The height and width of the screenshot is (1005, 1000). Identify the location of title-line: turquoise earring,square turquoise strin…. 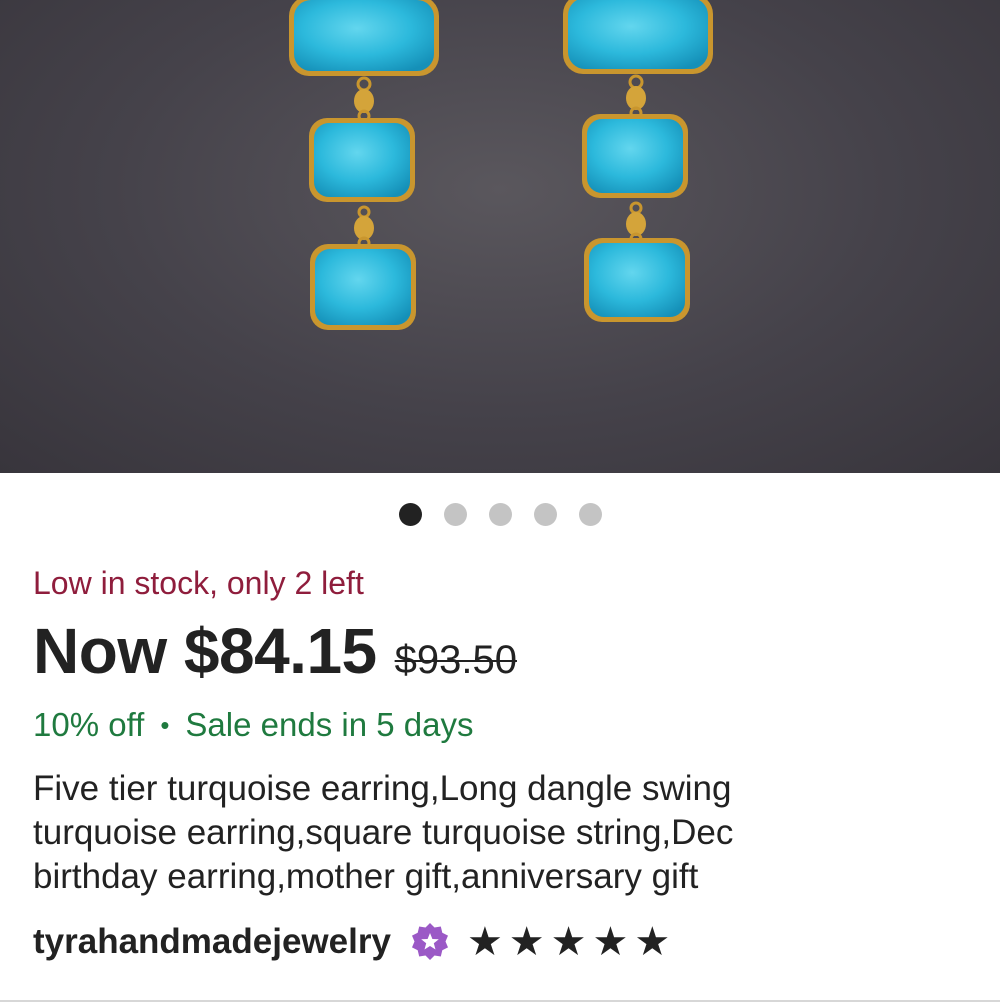
(383, 832).